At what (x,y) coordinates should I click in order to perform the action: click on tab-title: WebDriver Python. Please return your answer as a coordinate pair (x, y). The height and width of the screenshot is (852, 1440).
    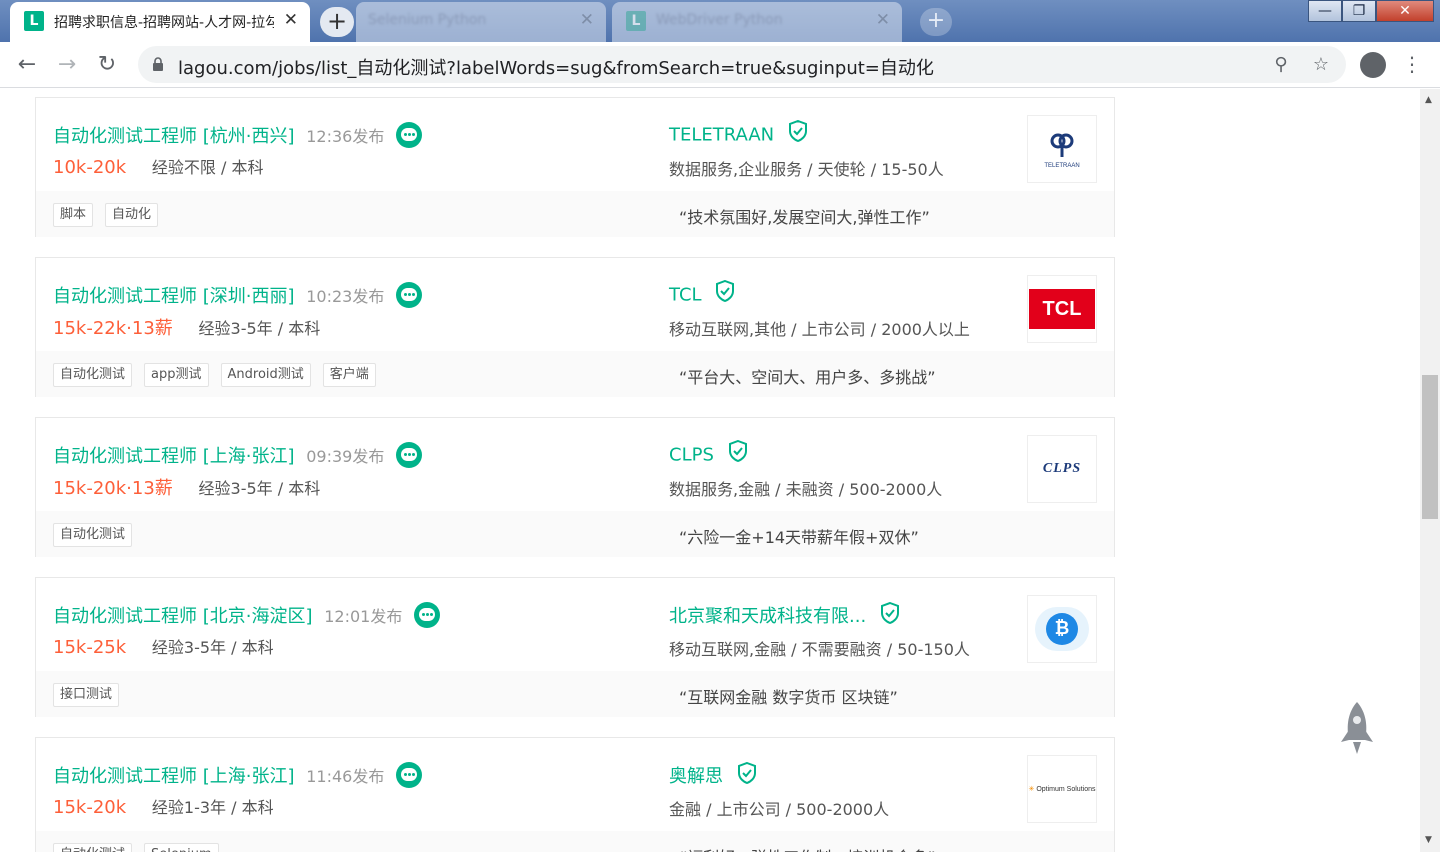
    Looking at the image, I should click on (719, 20).